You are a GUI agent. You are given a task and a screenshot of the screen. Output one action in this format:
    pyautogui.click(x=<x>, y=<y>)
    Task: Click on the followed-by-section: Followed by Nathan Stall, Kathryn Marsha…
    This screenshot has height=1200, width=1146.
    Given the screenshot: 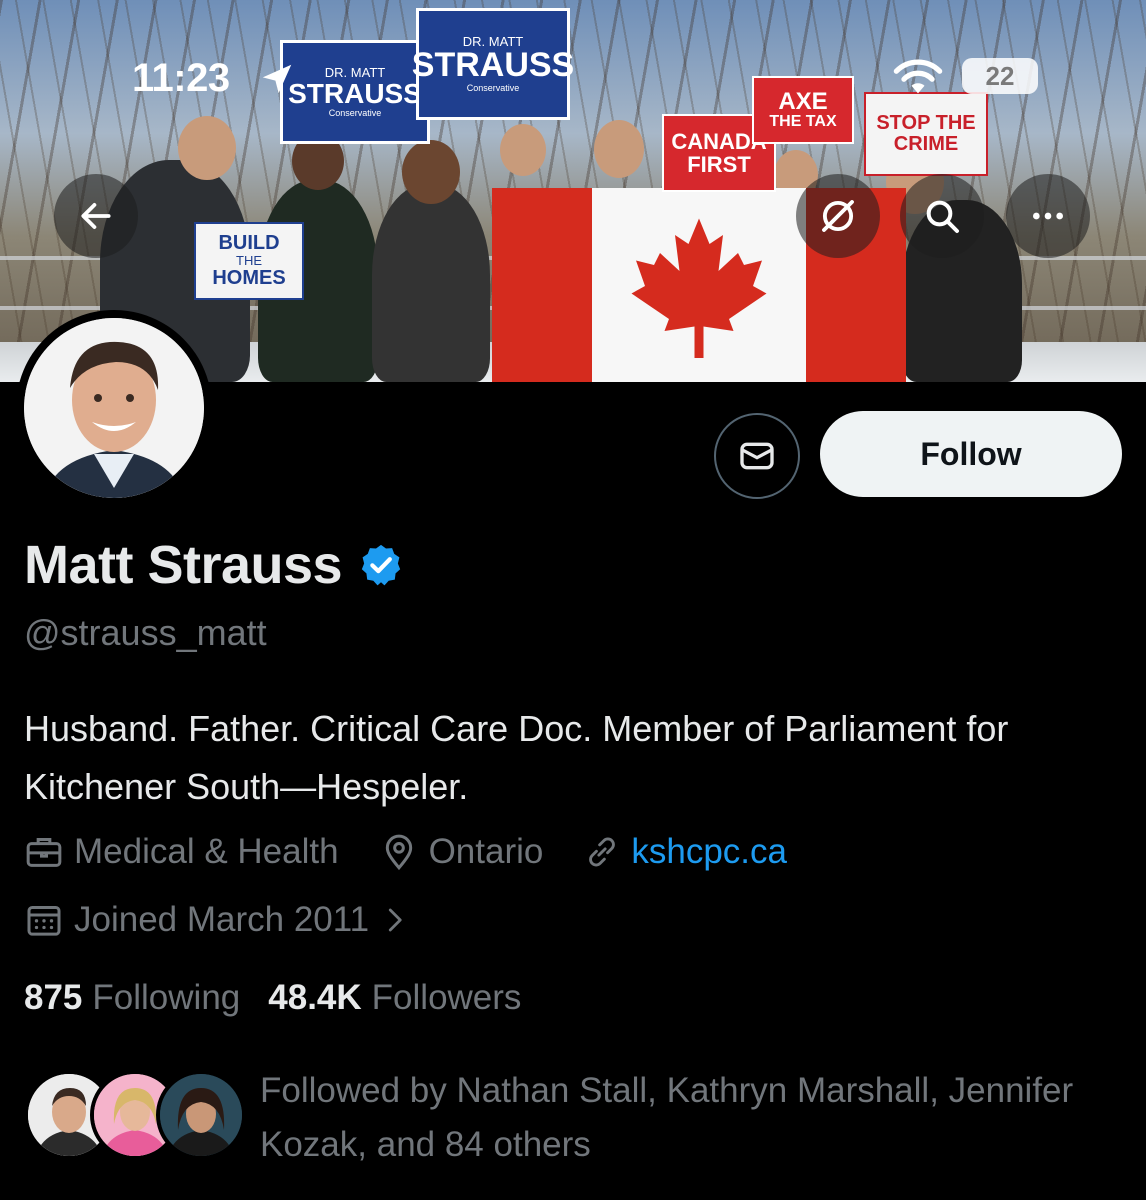 What is the action you would take?
    pyautogui.click(x=572, y=1118)
    